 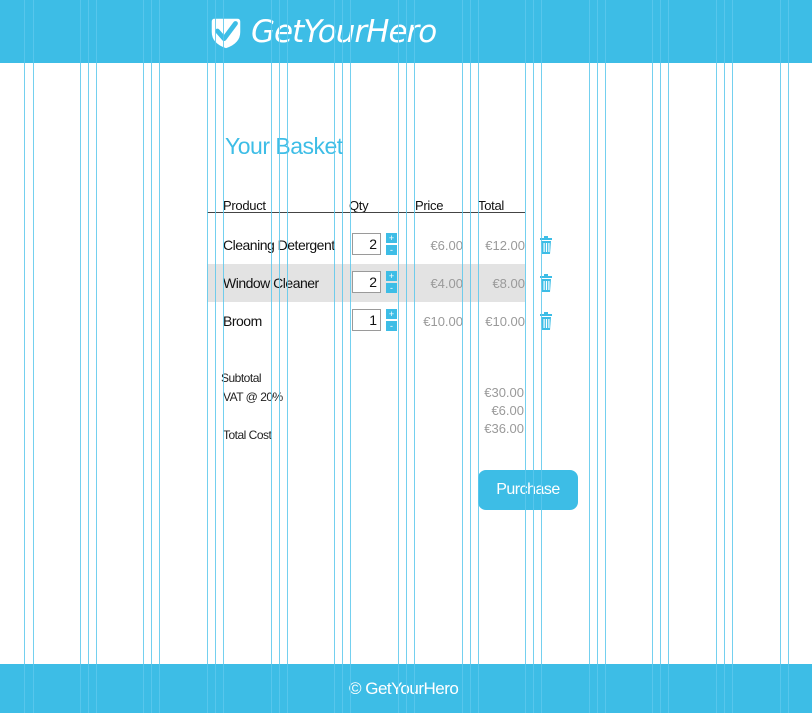 I want to click on brand-name: GetYourHero, so click(x=344, y=32).